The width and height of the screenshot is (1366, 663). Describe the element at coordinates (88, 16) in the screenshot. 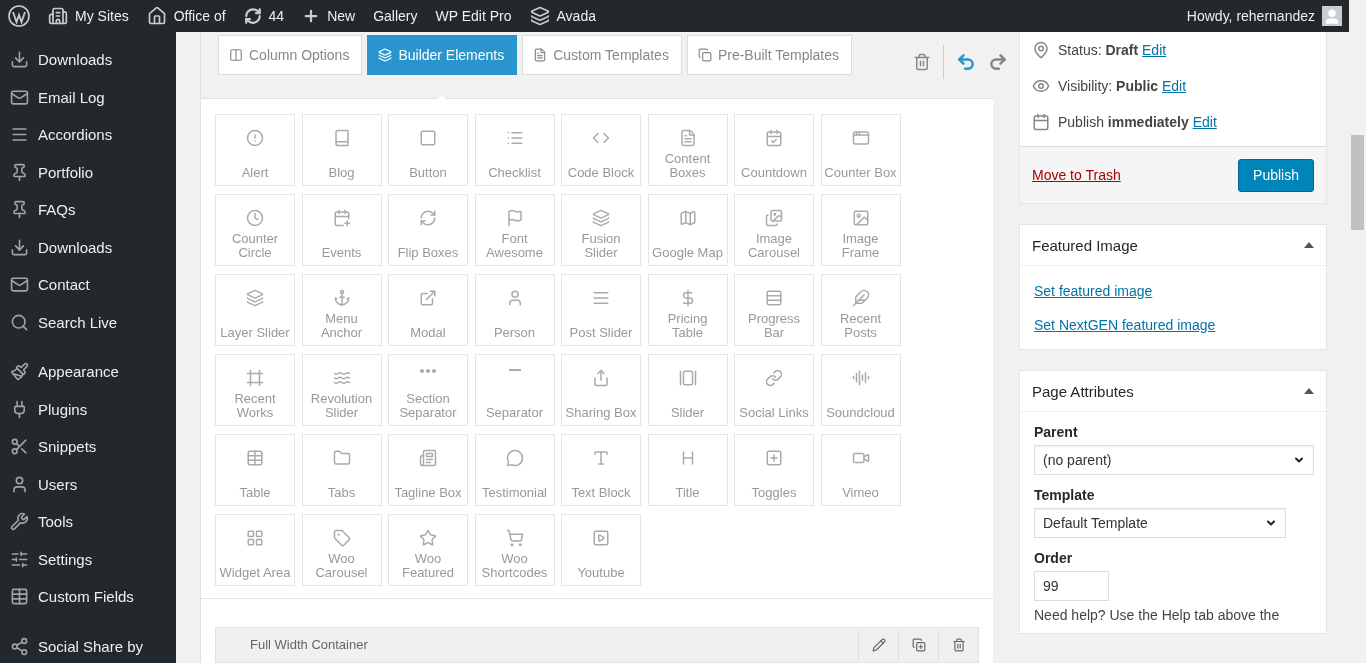

I see `admin-bar-link: My Sites` at that location.